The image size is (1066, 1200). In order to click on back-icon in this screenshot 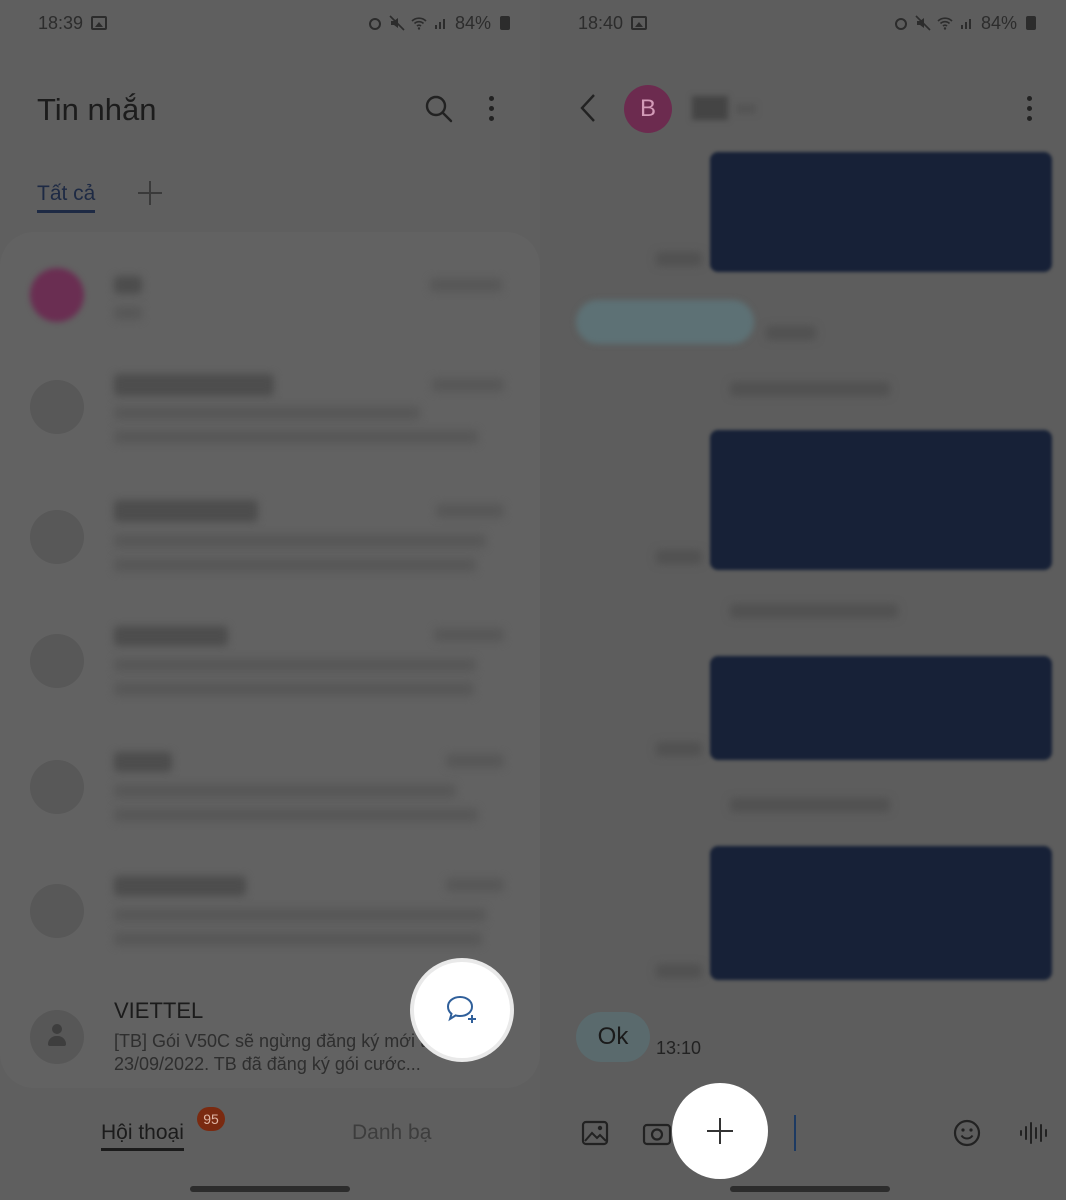, I will do `click(588, 108)`.